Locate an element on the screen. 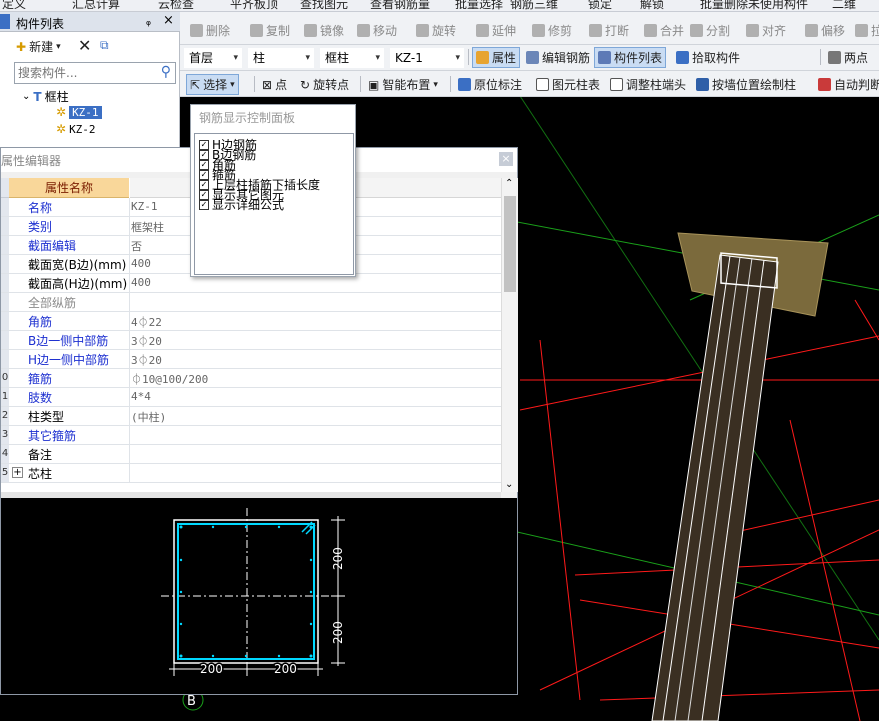  pin-icon: ᵩ is located at coordinates (148, 21).